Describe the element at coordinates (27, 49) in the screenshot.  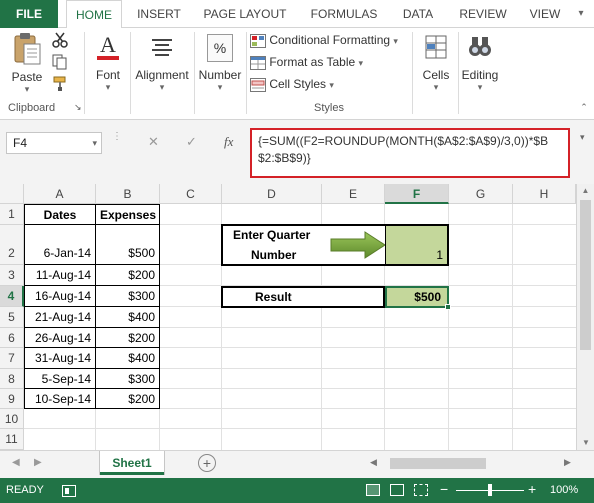
I see `paste-icon` at that location.